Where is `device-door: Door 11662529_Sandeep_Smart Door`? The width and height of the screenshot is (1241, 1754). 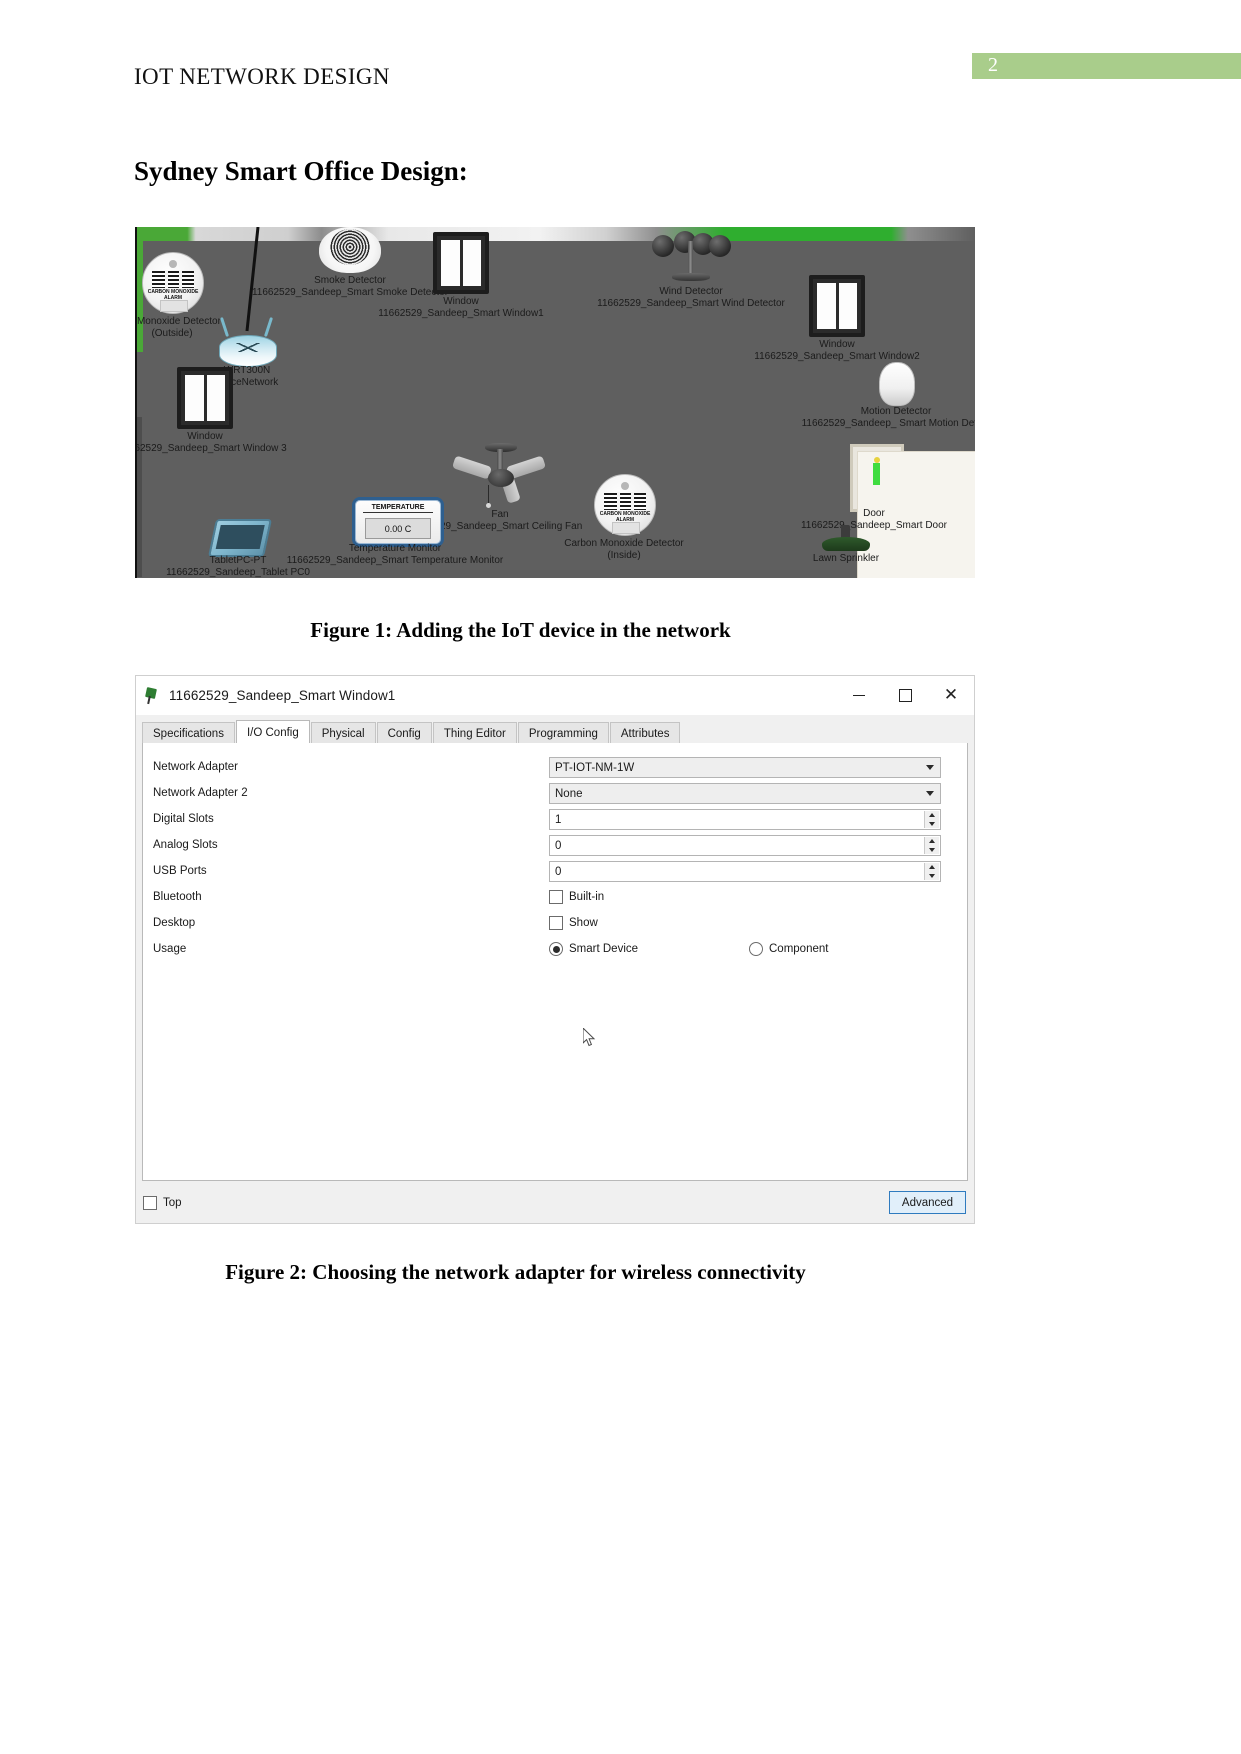 device-door: Door 11662529_Sandeep_Smart Door is located at coordinates (888, 511).